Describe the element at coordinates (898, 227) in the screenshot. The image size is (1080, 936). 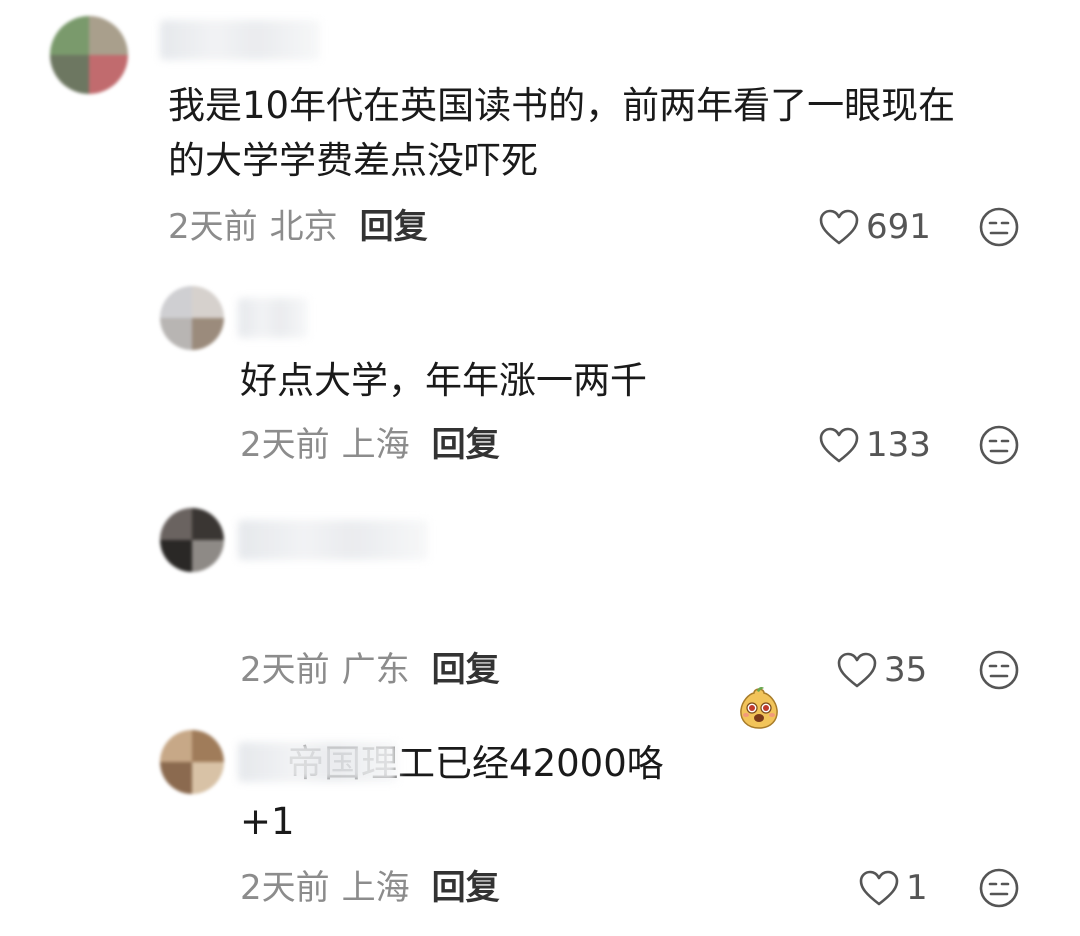
I see `like-count: 691` at that location.